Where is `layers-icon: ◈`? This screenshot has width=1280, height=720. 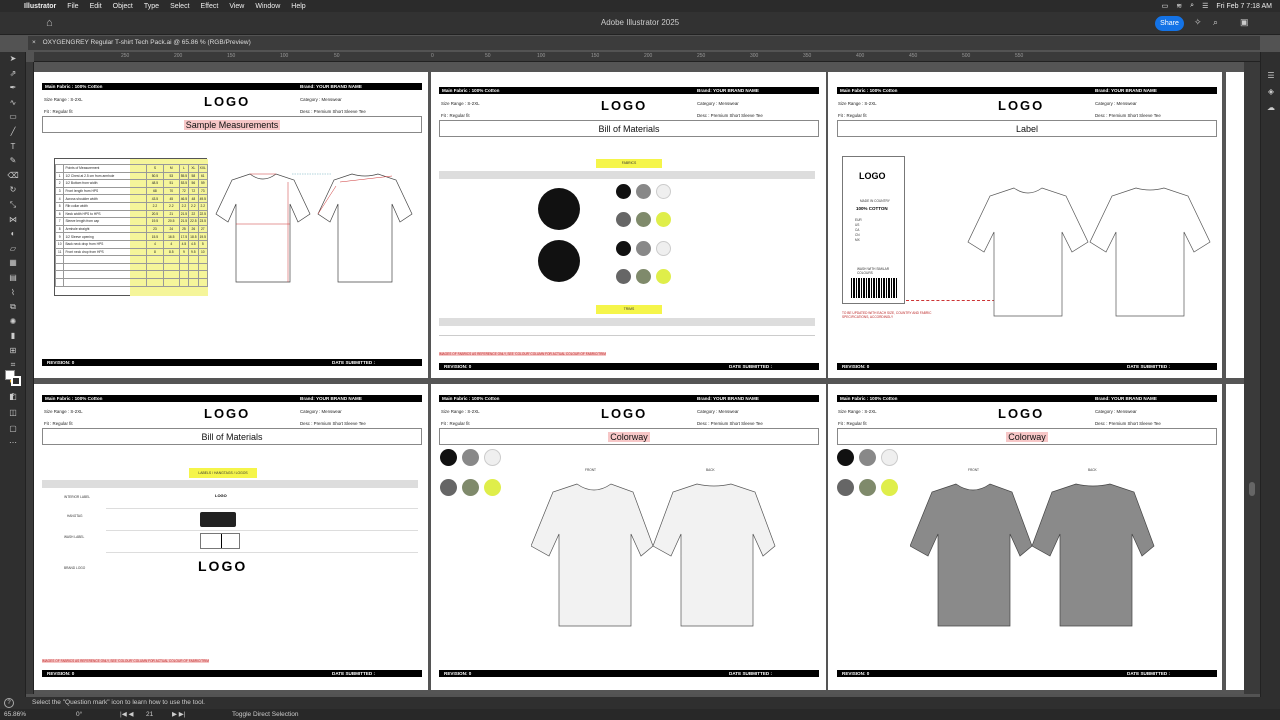
layers-icon: ◈ is located at coordinates (1270, 92).